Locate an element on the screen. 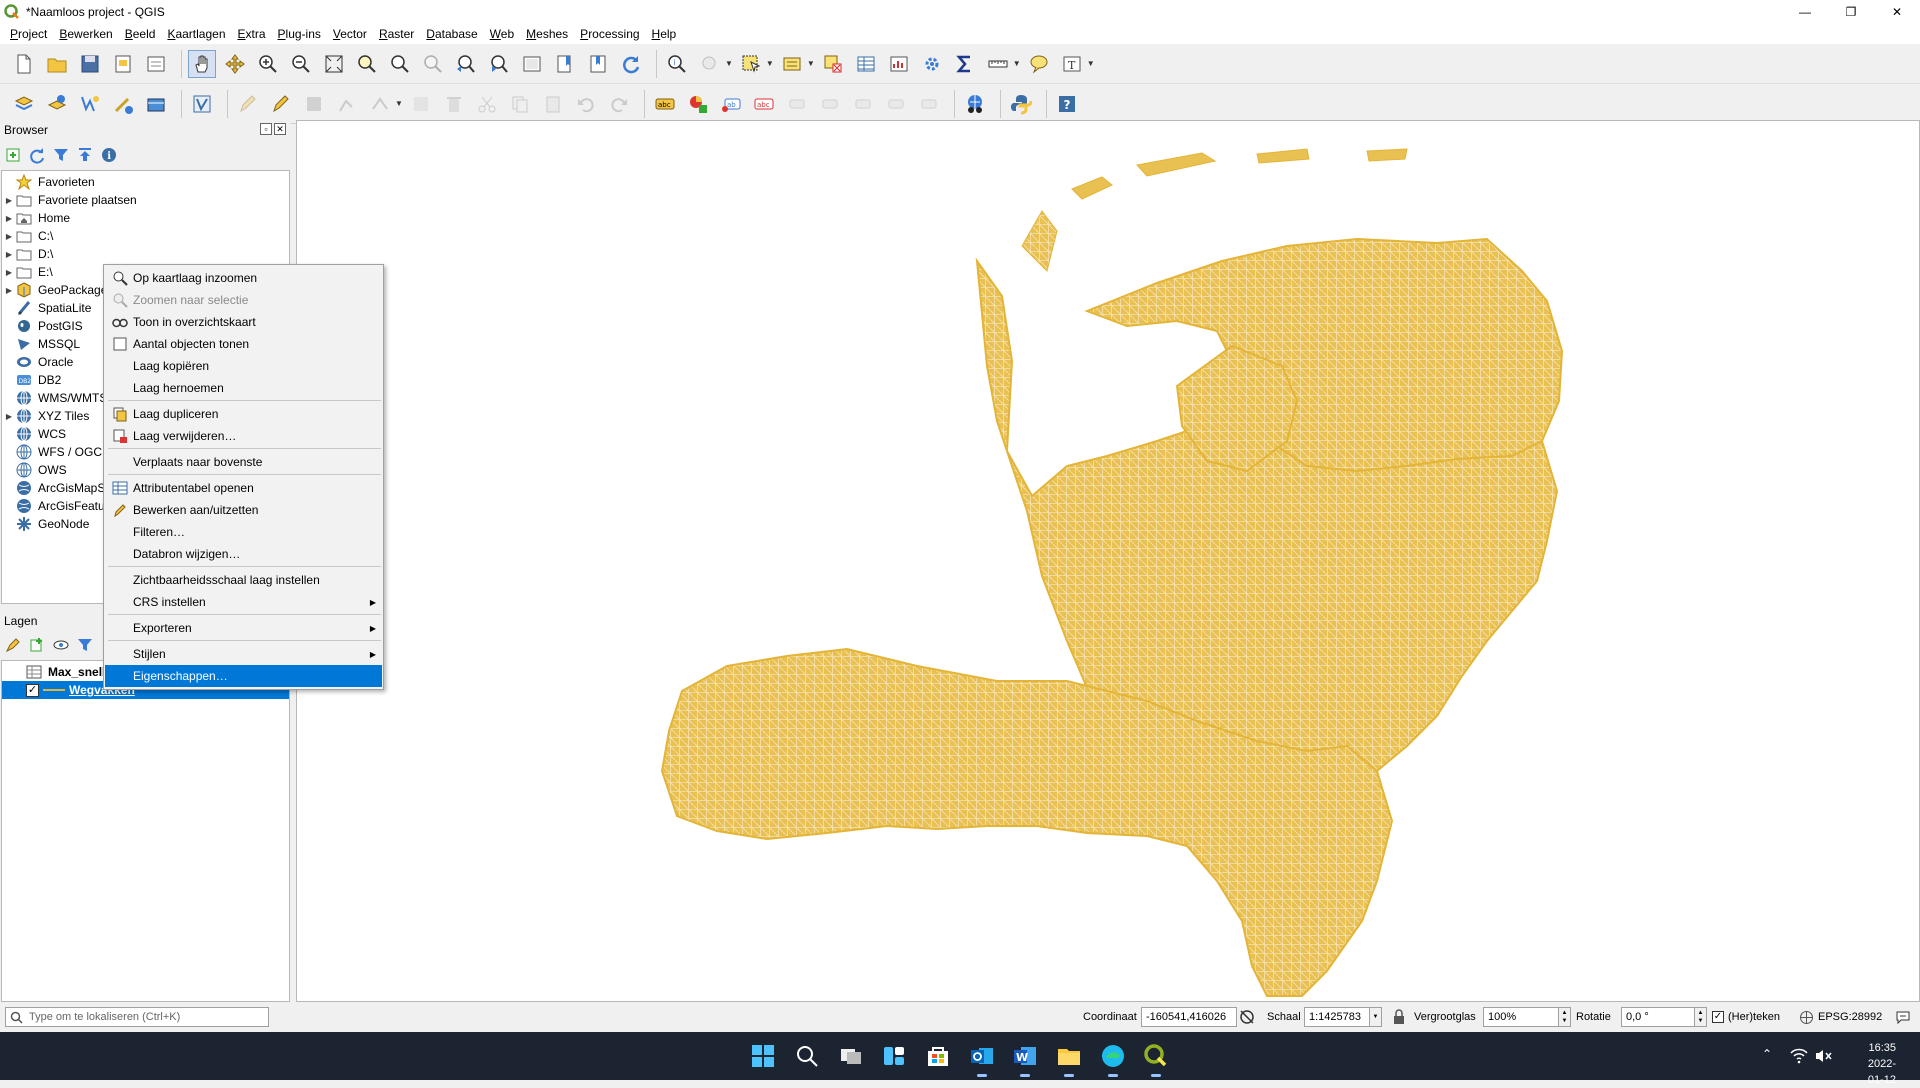 This screenshot has height=1088, width=1920. browser-item-favorieten: Favorieten is located at coordinates (48, 182).